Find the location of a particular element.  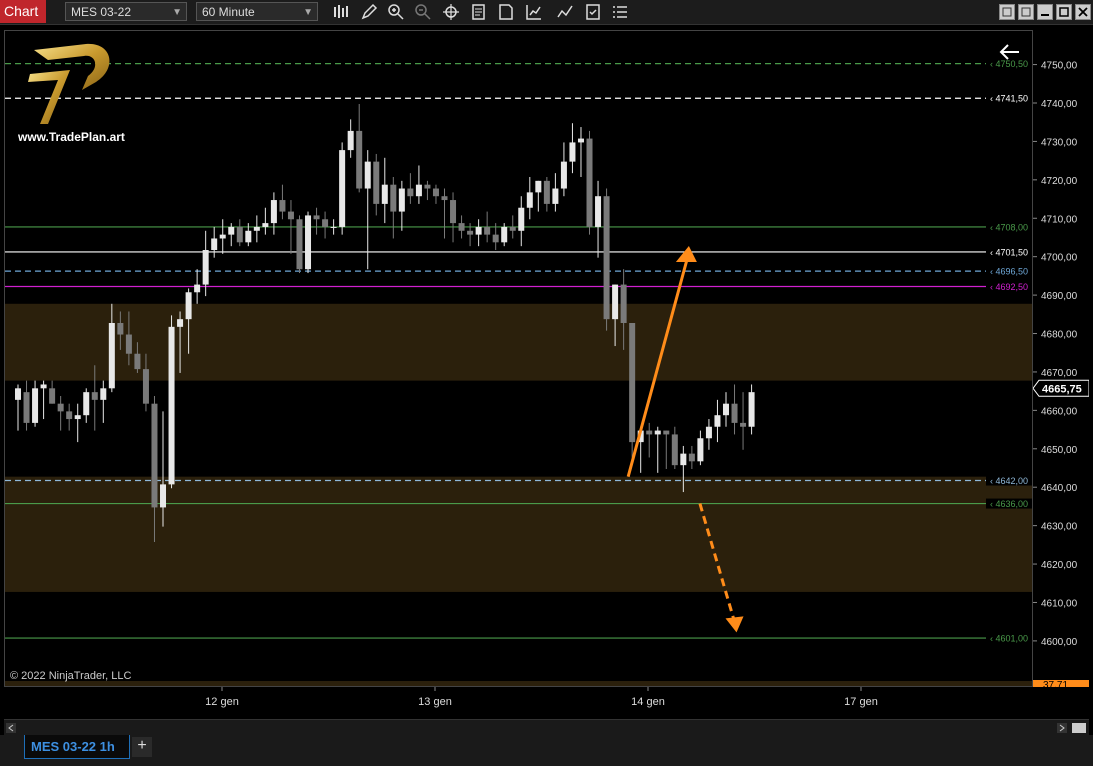

strategies-icon is located at coordinates (534, 12).